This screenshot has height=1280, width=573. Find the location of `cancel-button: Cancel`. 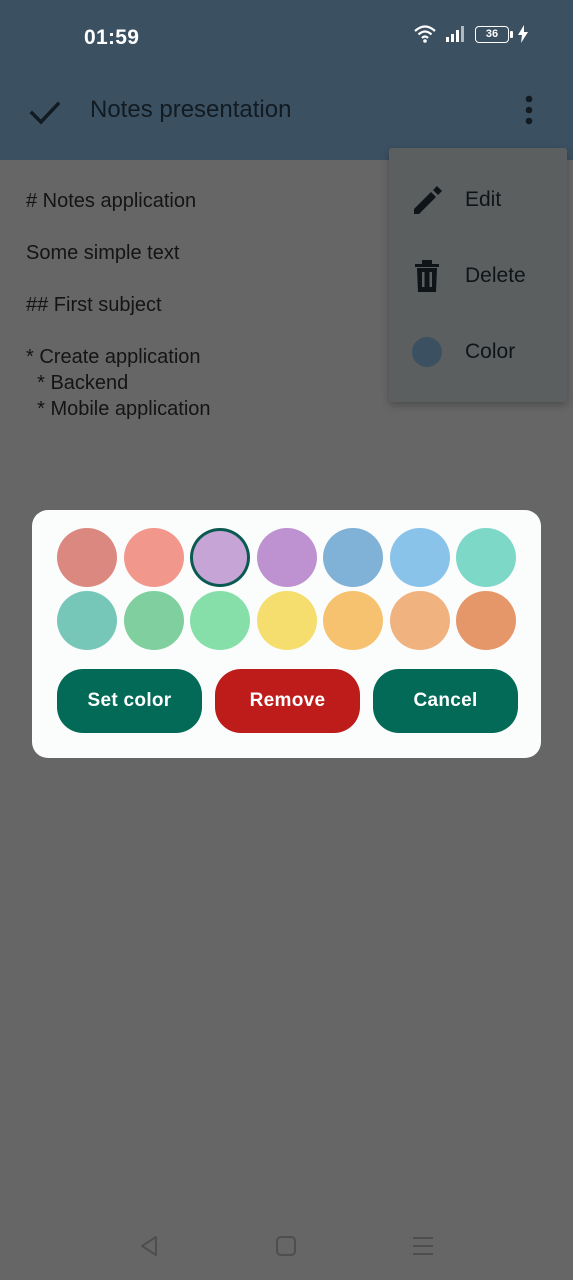

cancel-button: Cancel is located at coordinates (445, 701).